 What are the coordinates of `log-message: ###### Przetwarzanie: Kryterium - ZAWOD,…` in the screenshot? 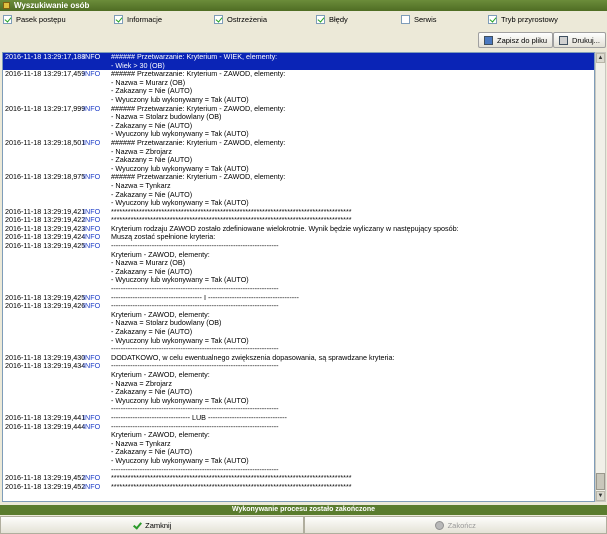 It's located at (198, 177).